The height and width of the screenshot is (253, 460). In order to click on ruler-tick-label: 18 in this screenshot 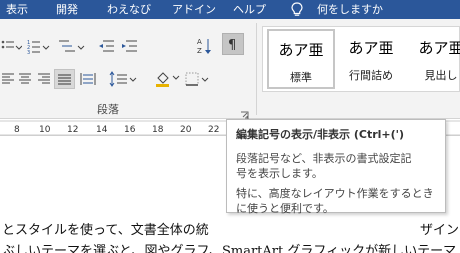, I will do `click(158, 130)`.